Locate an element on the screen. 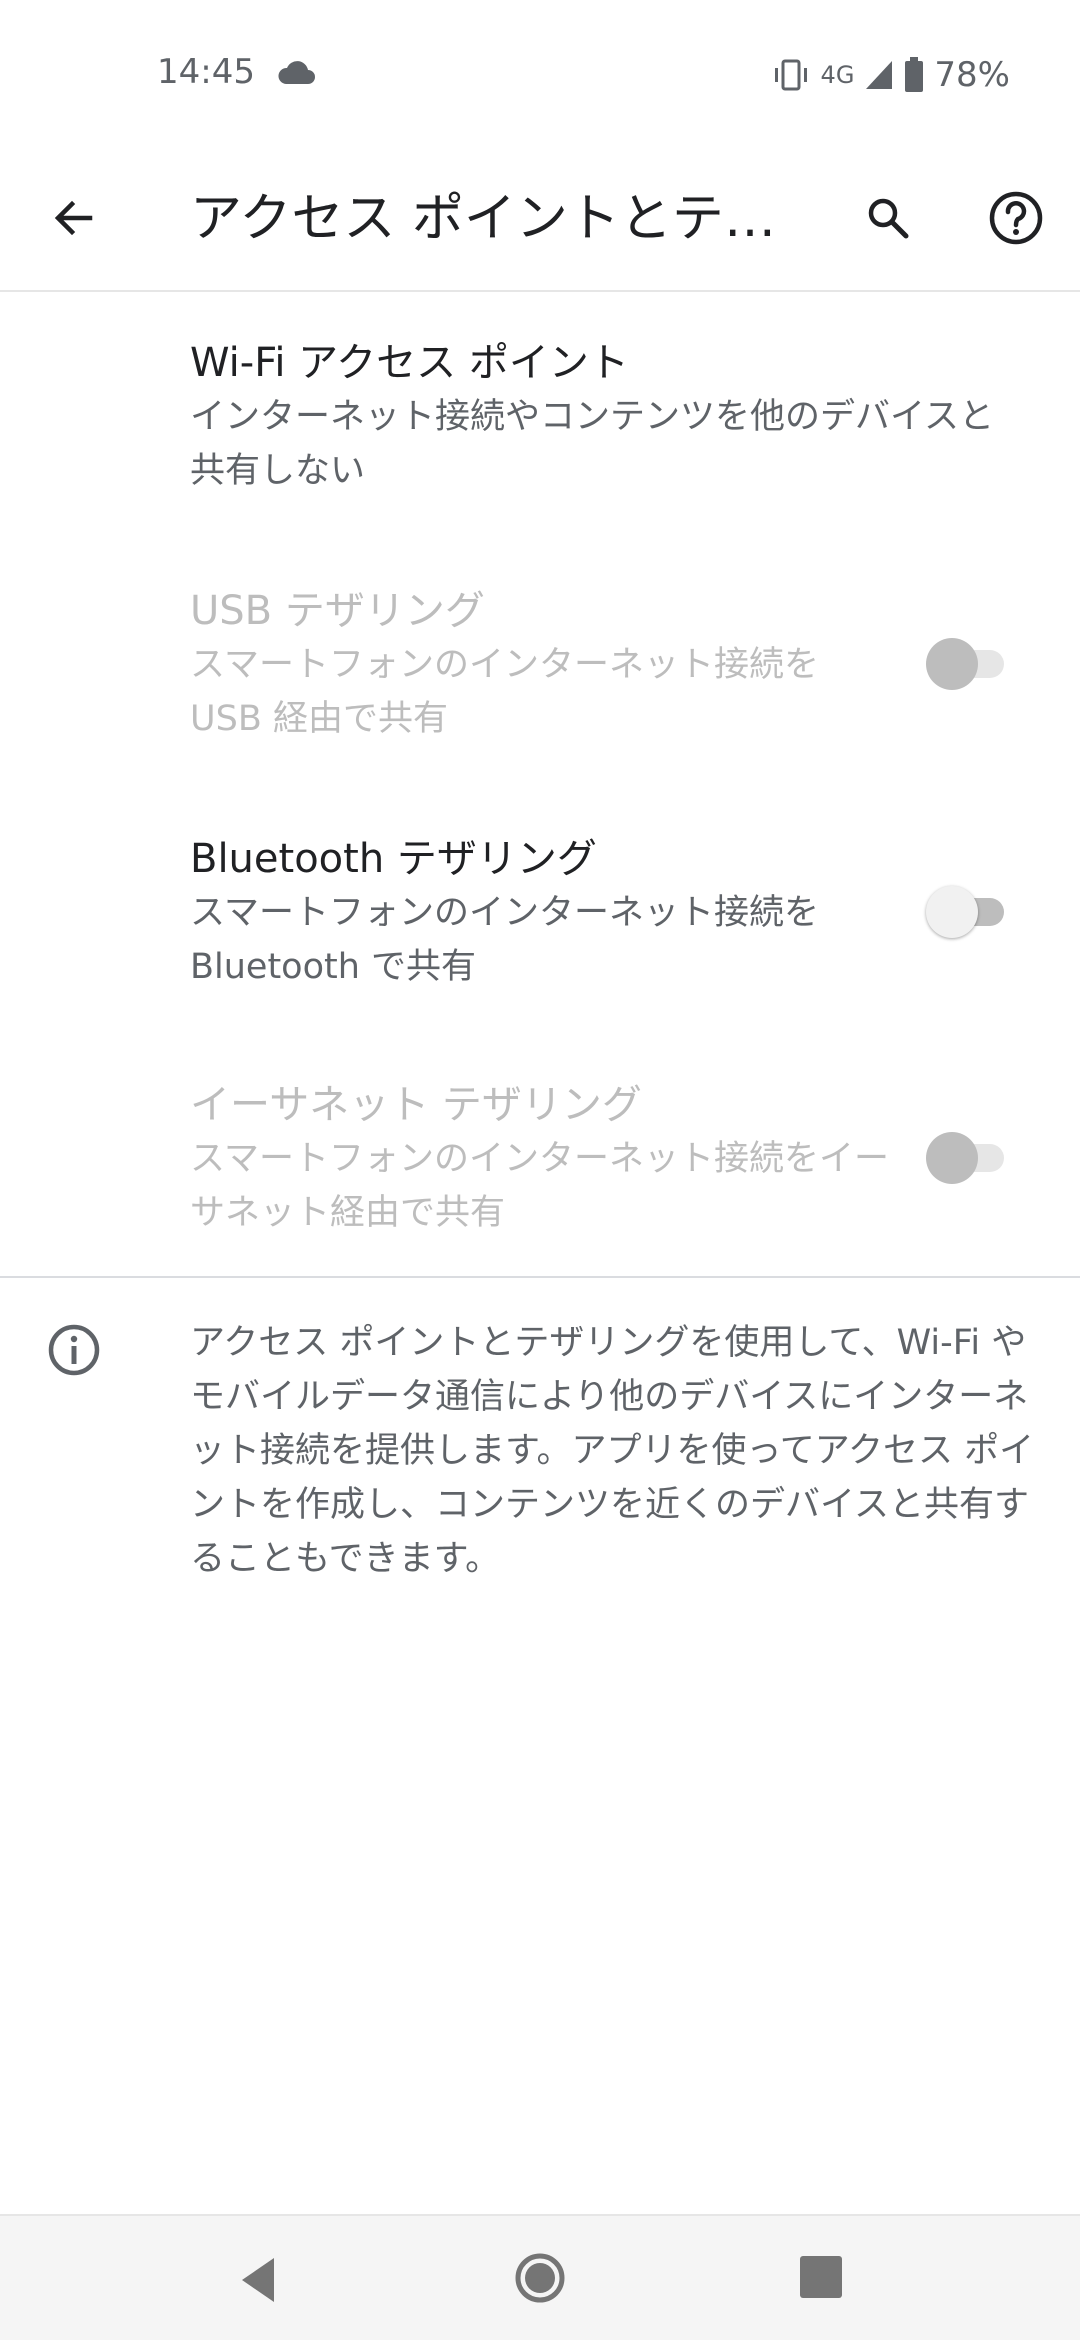  page-title: アクセス ポイントとテザリング is located at coordinates (485, 219).